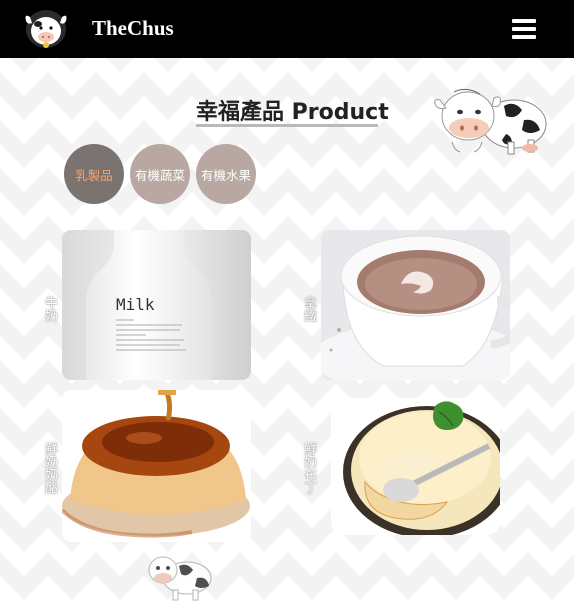  Describe the element at coordinates (524, 29) in the screenshot. I see `hamburger-menu-icon` at that location.